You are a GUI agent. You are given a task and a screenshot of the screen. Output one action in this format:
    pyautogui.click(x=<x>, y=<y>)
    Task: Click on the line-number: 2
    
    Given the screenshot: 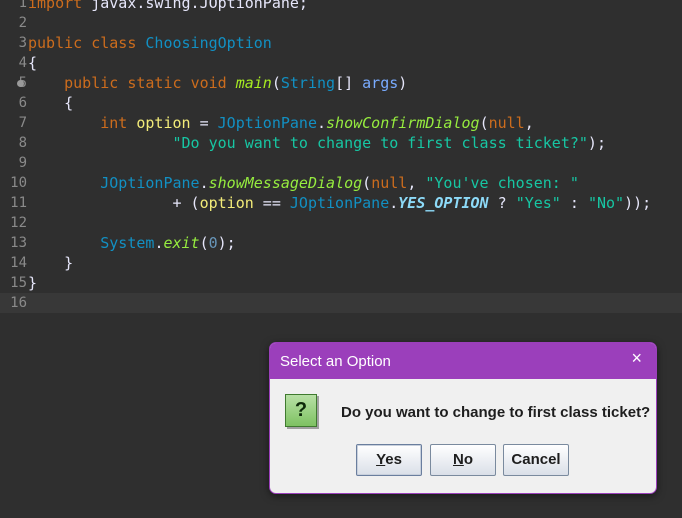 What is the action you would take?
    pyautogui.click(x=22, y=23)
    